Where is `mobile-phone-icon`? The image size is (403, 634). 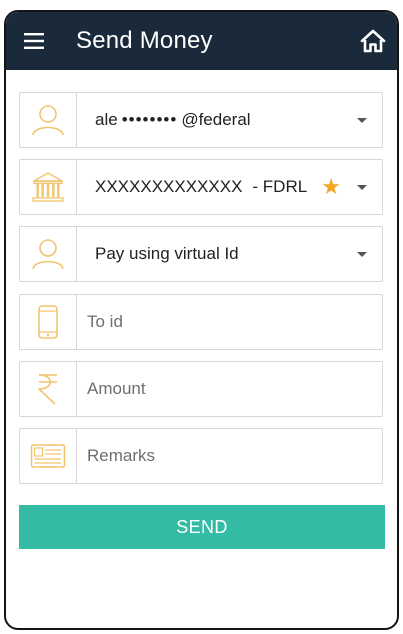
mobile-phone-icon is located at coordinates (48, 322).